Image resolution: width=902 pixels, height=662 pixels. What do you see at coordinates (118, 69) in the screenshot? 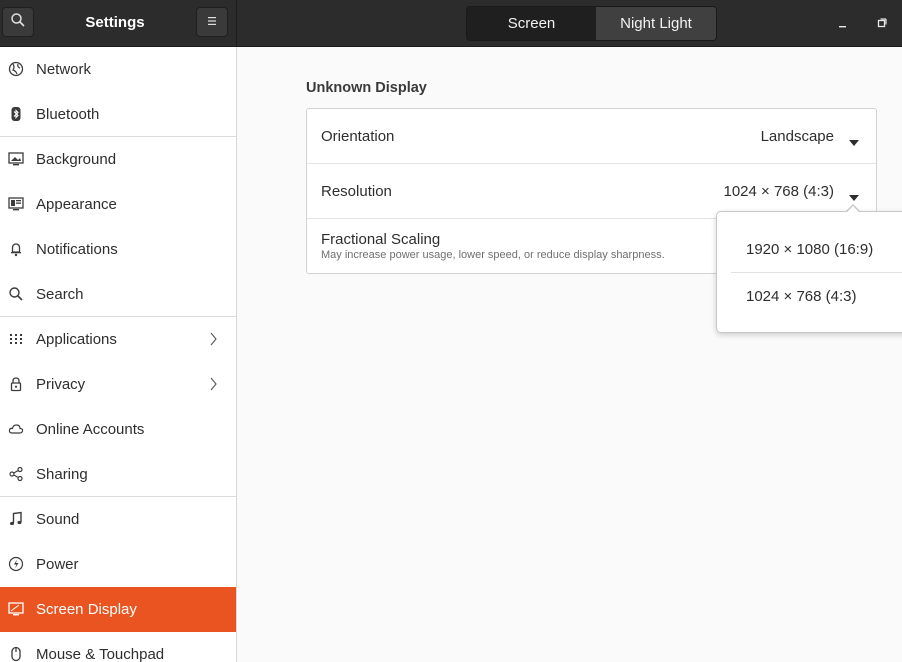
I see `sidebar-item-network: Network` at bounding box center [118, 69].